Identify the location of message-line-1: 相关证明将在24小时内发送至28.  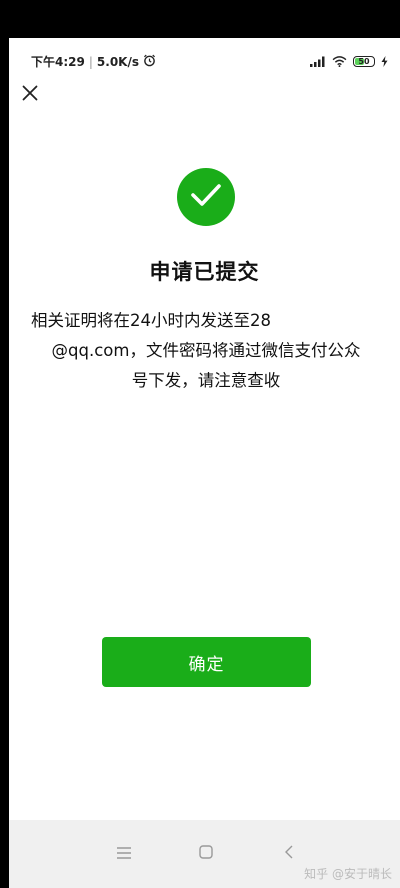
(151, 320).